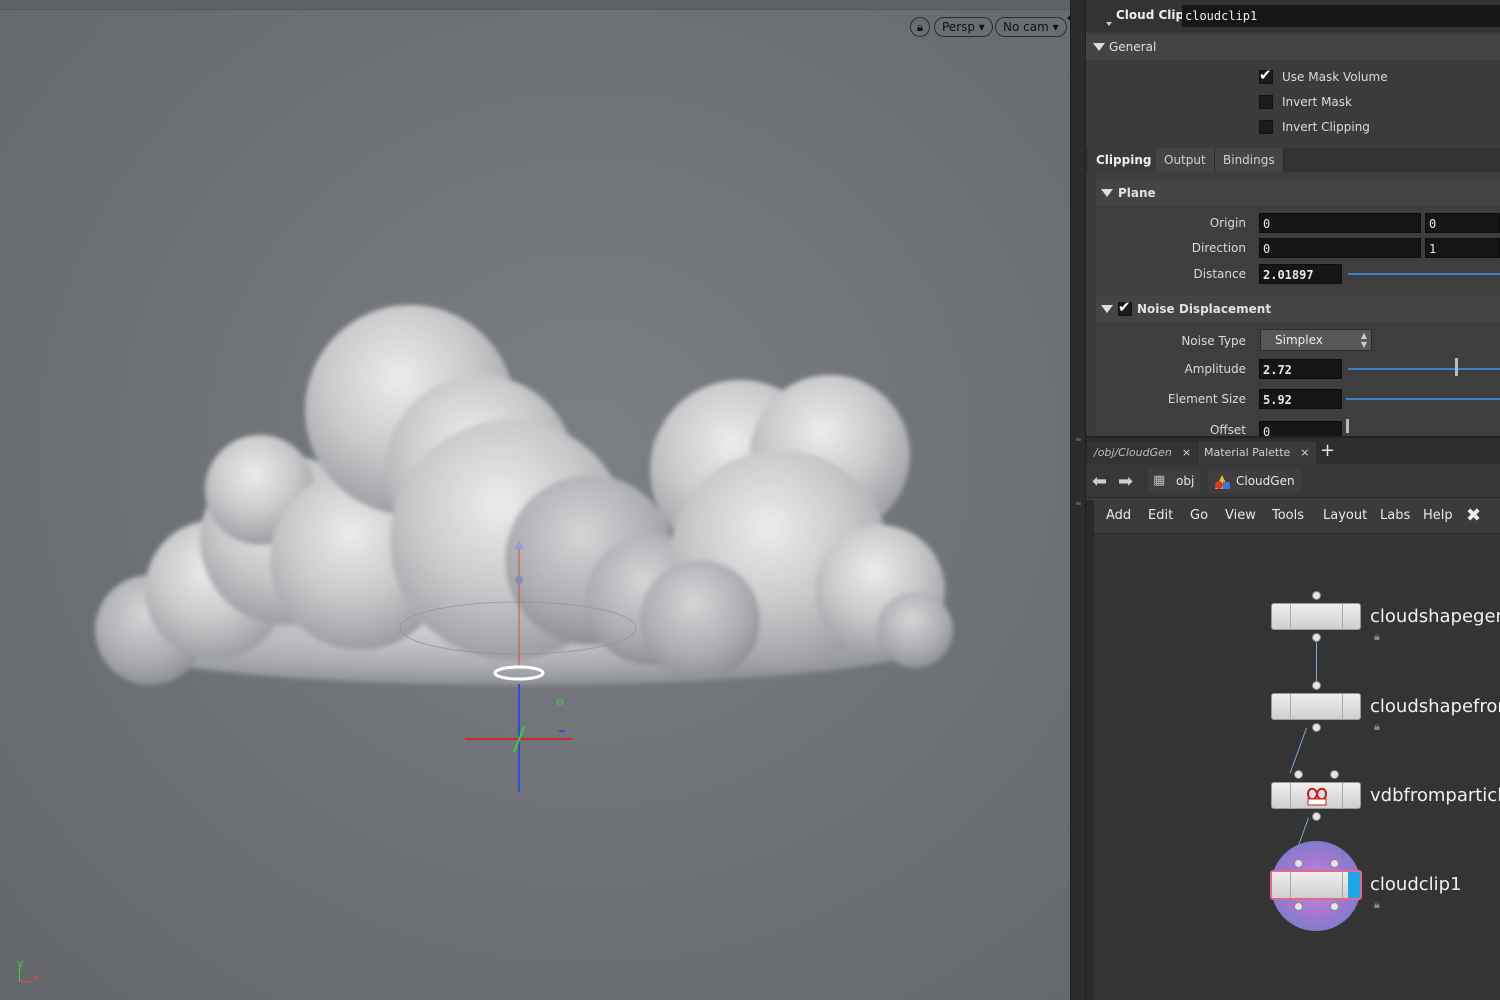 The height and width of the screenshot is (1000, 1500). I want to click on use-mask-volume-checkbox: ✔, so click(1266, 75).